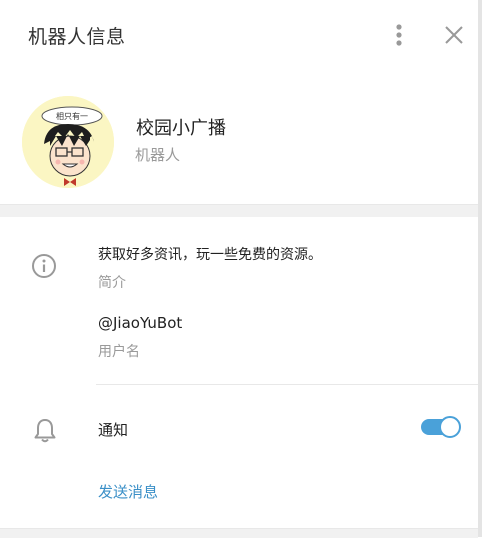 This screenshot has height=538, width=482. Describe the element at coordinates (450, 427) in the screenshot. I see `toggle-knob` at that location.